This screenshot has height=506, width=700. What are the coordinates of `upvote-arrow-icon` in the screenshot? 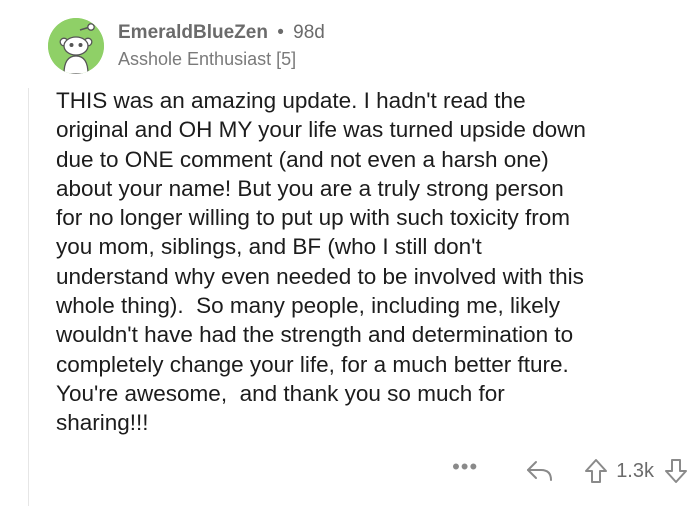 It's located at (596, 471).